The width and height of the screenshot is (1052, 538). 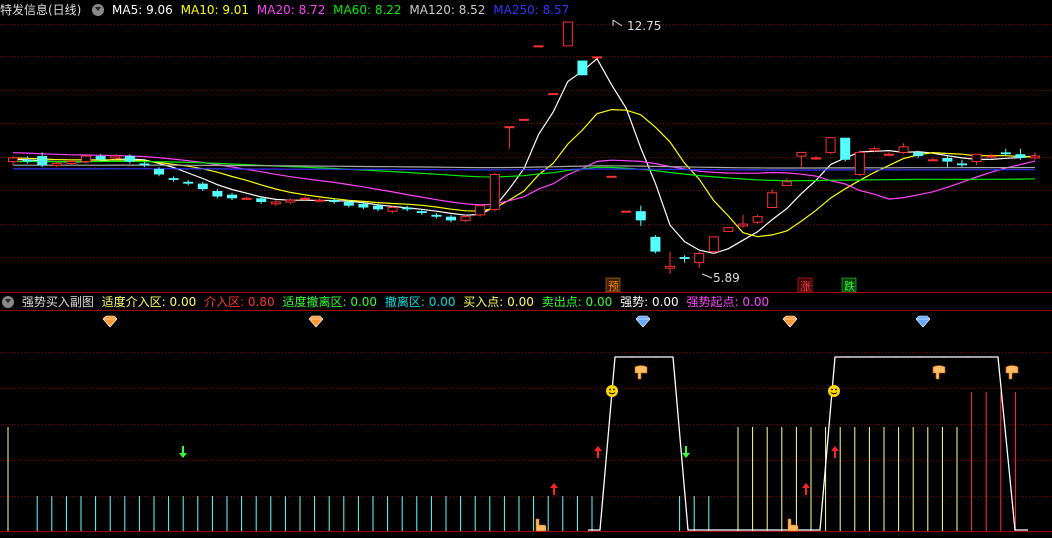 I want to click on indicator-label: 卖出点: 0.00, so click(x=577, y=302).